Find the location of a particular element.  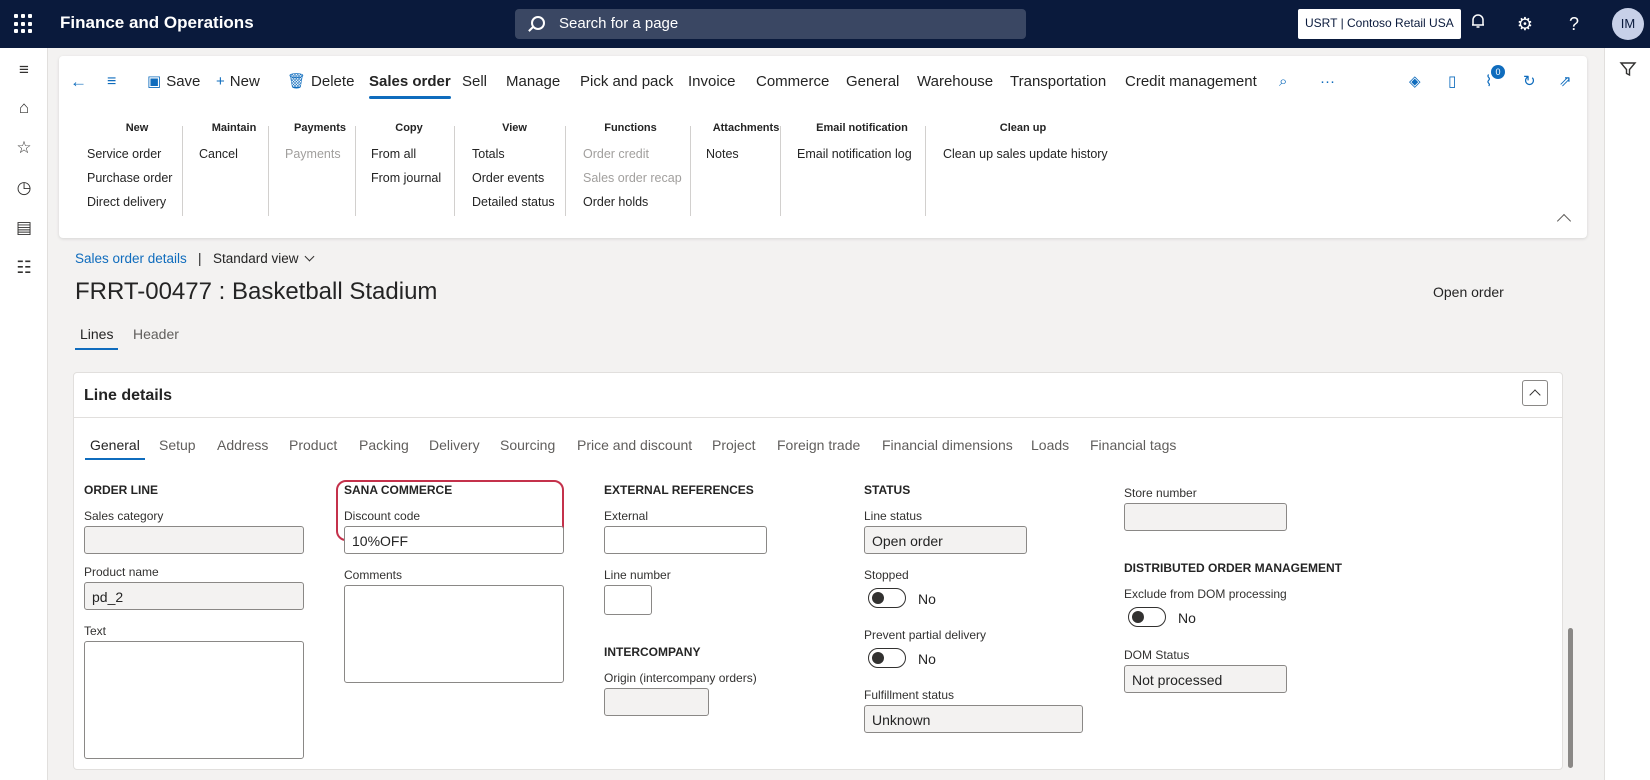

service-order-button: Service order is located at coordinates (137, 158).